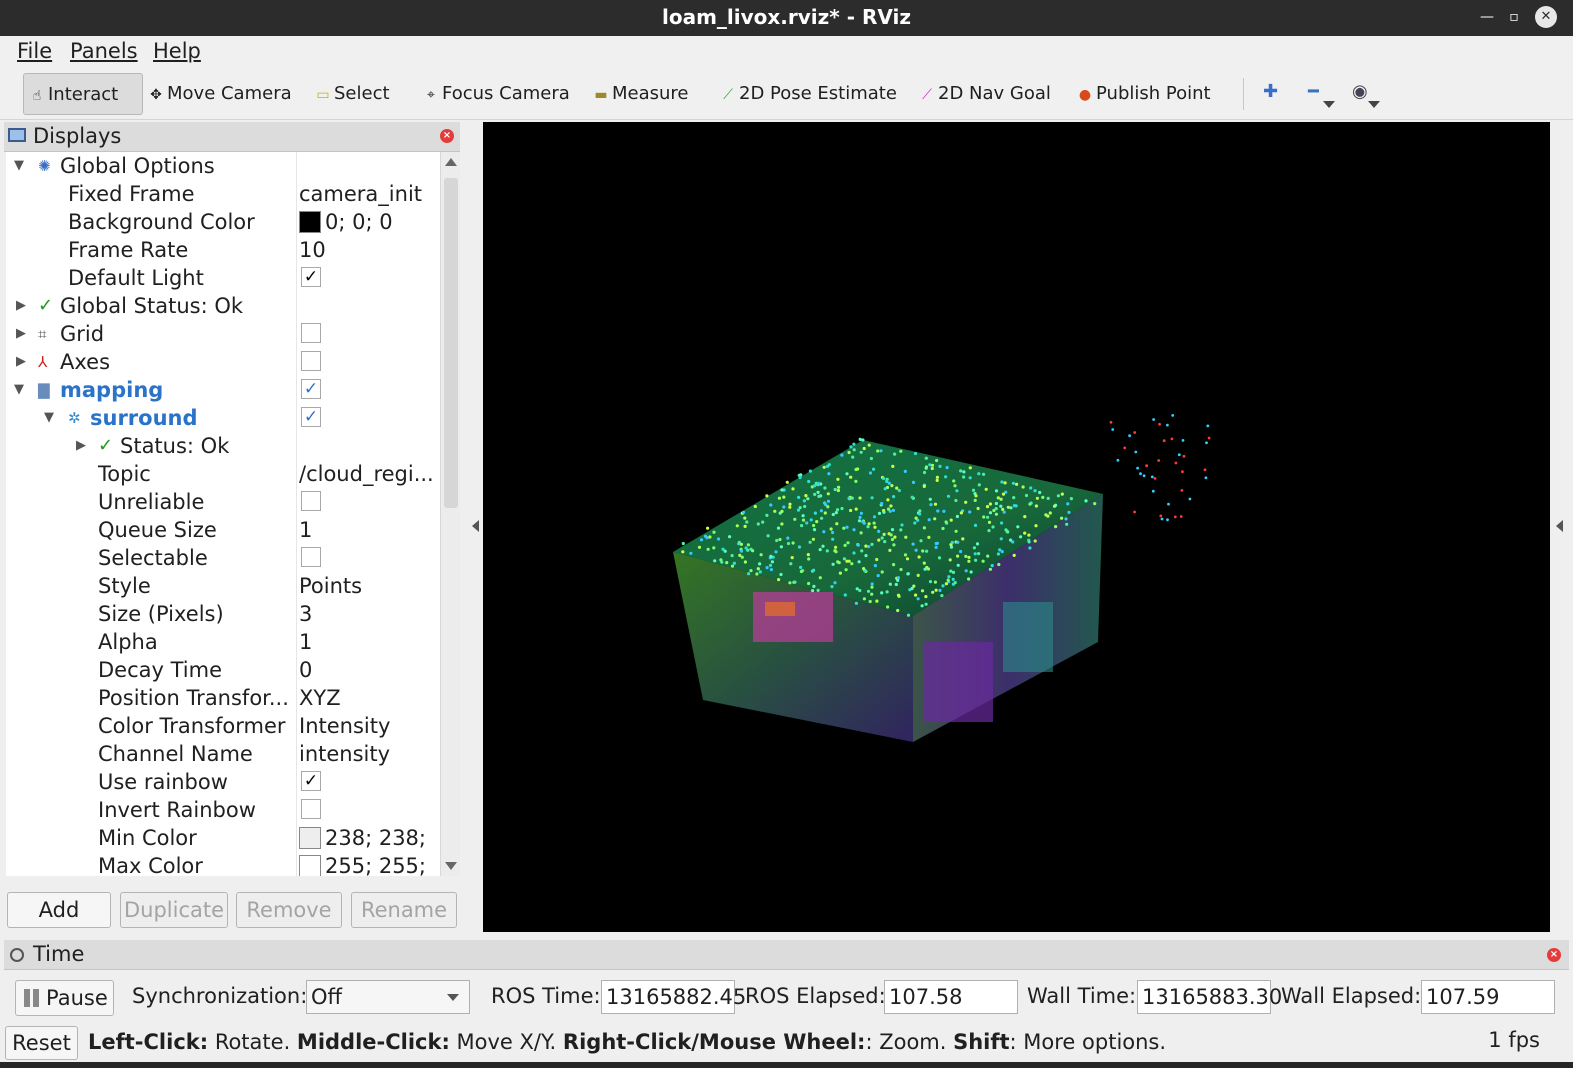  What do you see at coordinates (369, 614) in the screenshot?
I see `size-pixels-value: 3` at bounding box center [369, 614].